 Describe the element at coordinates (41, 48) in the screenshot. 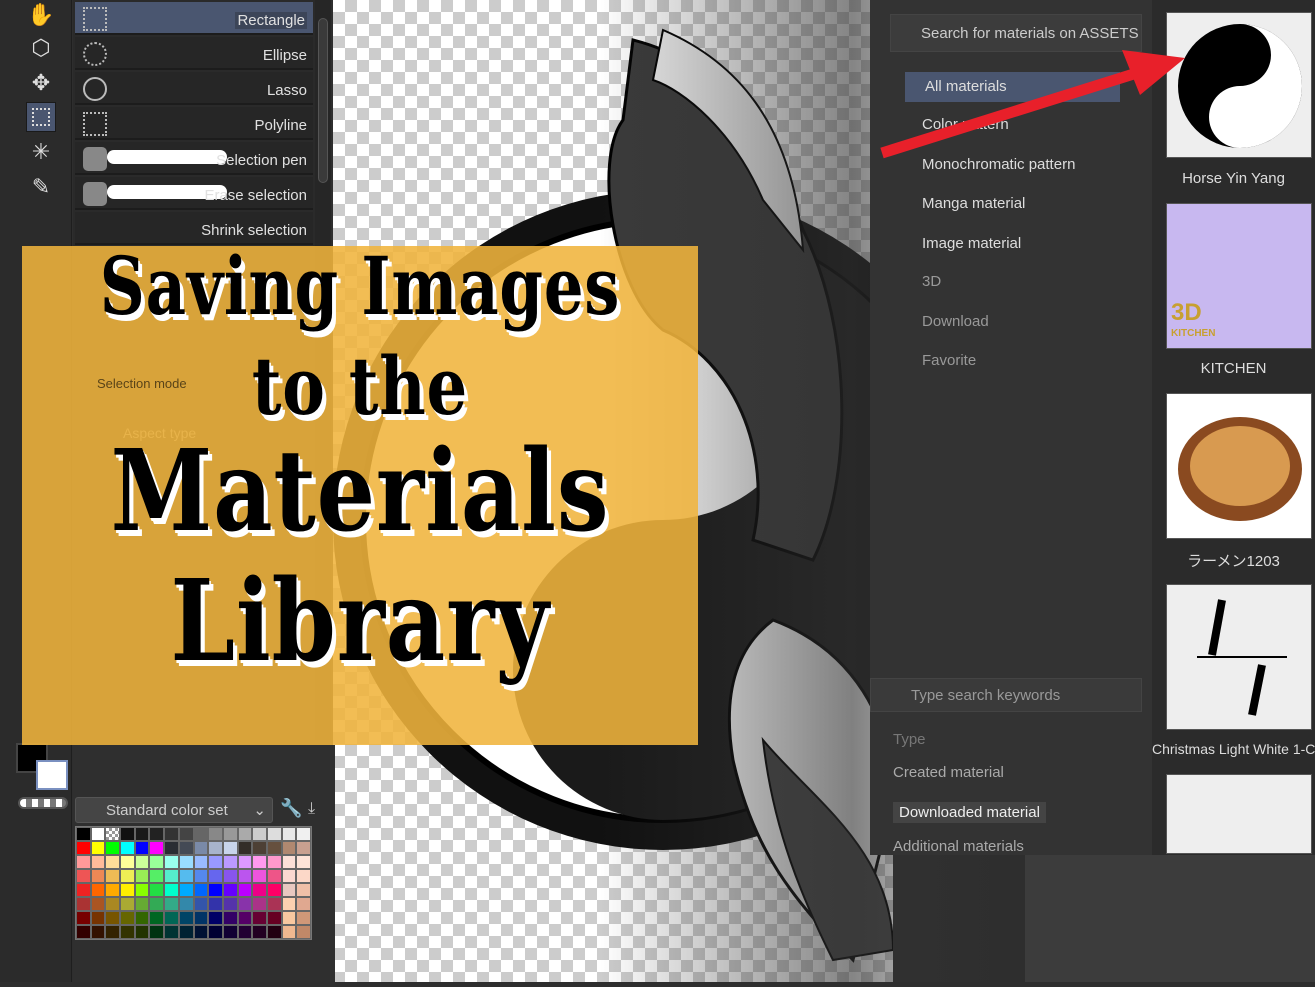

I see `3d-object-icon: ⬡` at that location.